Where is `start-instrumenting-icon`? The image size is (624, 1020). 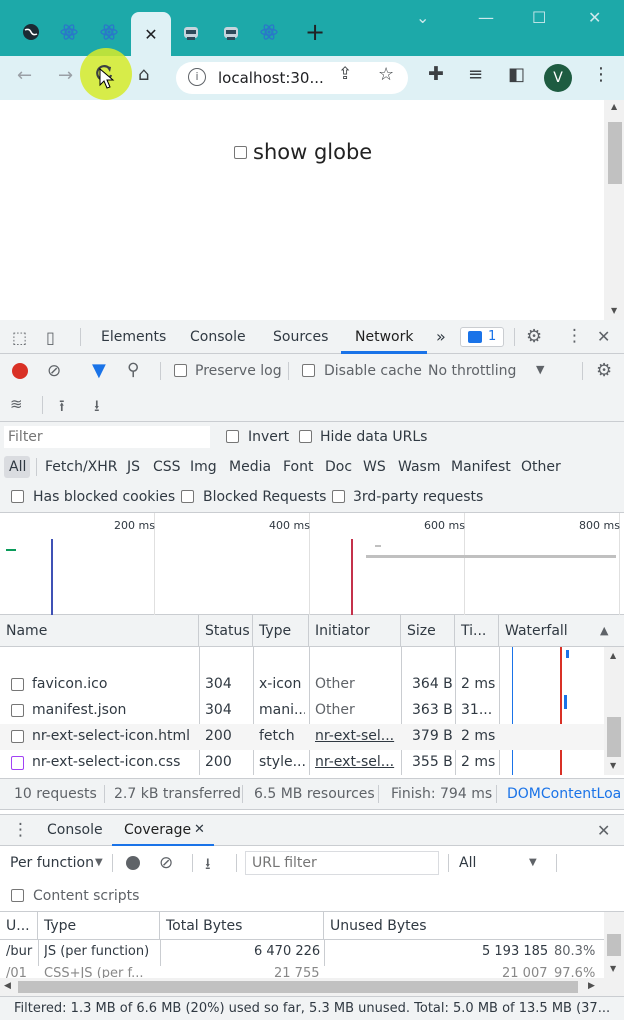 start-instrumenting-icon is located at coordinates (133, 863).